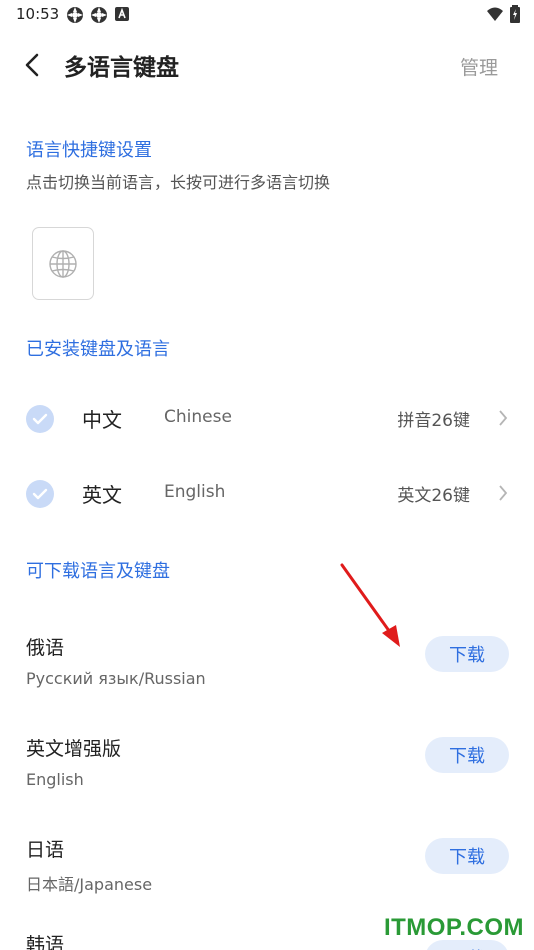  I want to click on status-time: 10:53, so click(38, 14).